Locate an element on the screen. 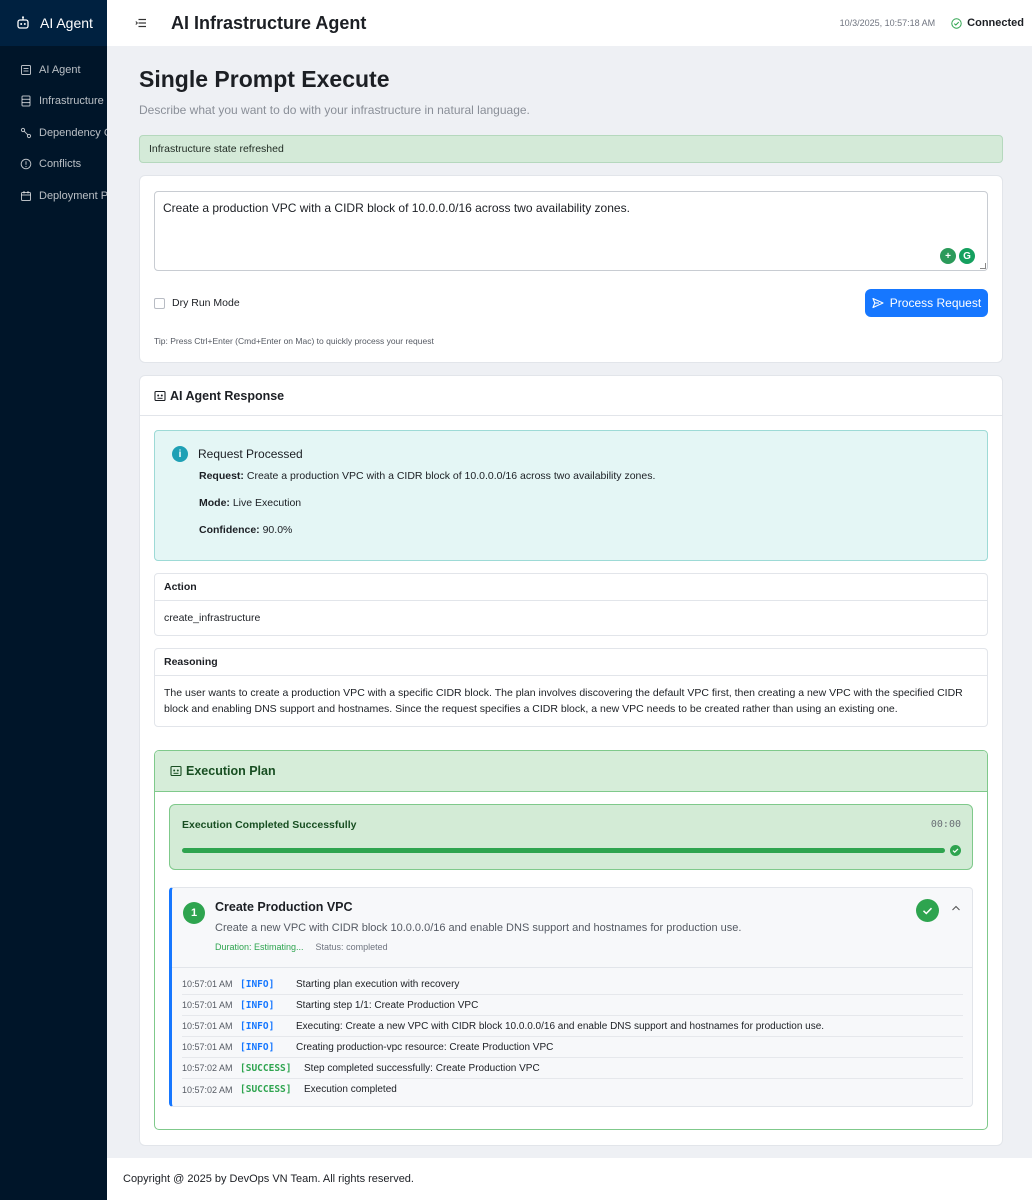 This screenshot has height=1200, width=1032. execution-status-box: Execution Completed Successfully 00:00 is located at coordinates (571, 837).